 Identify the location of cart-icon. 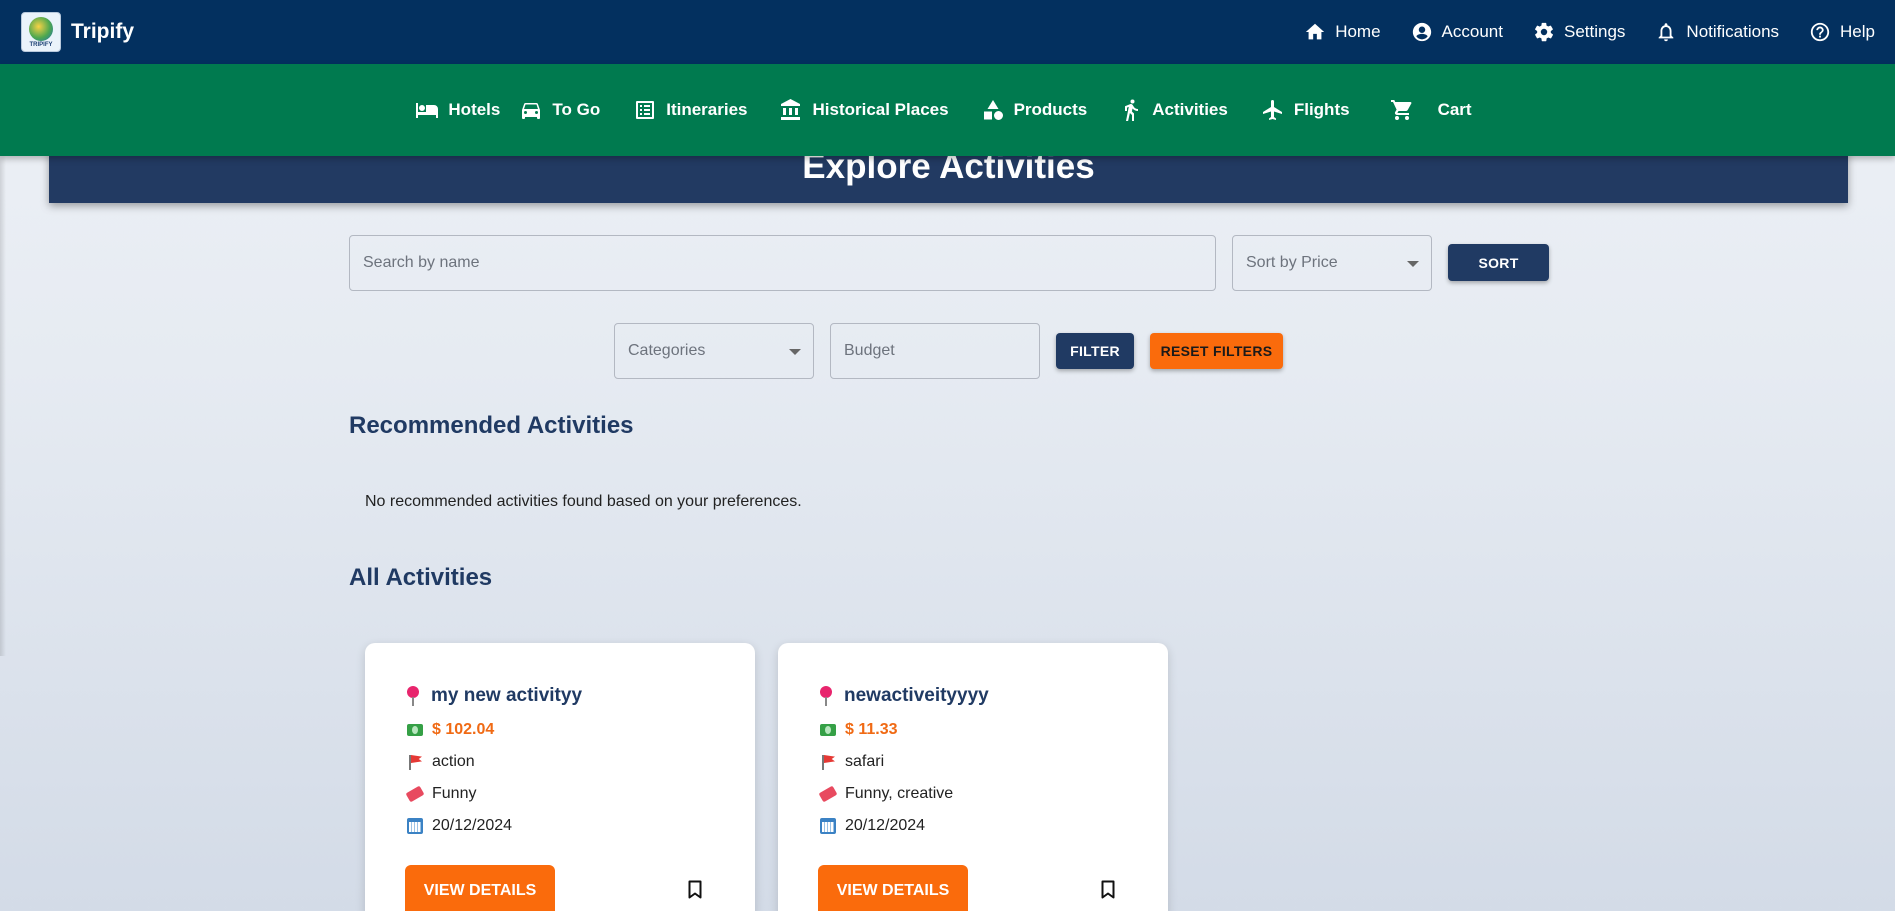
(1400, 110).